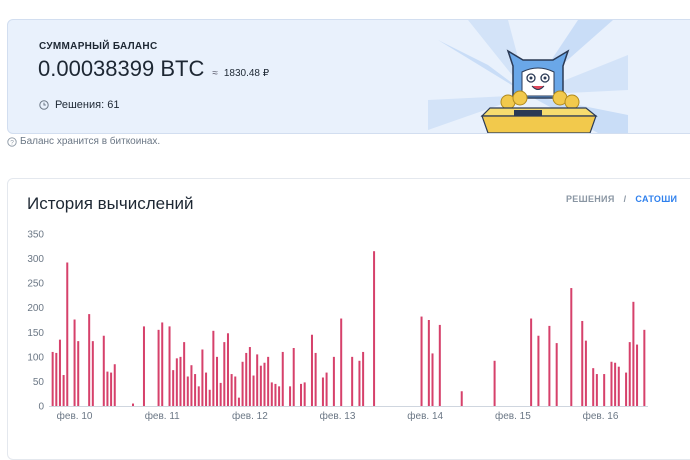 This screenshot has width=690, height=460. What do you see at coordinates (246, 73) in the screenshot?
I see `balance-rub: 1830.48 ₽` at bounding box center [246, 73].